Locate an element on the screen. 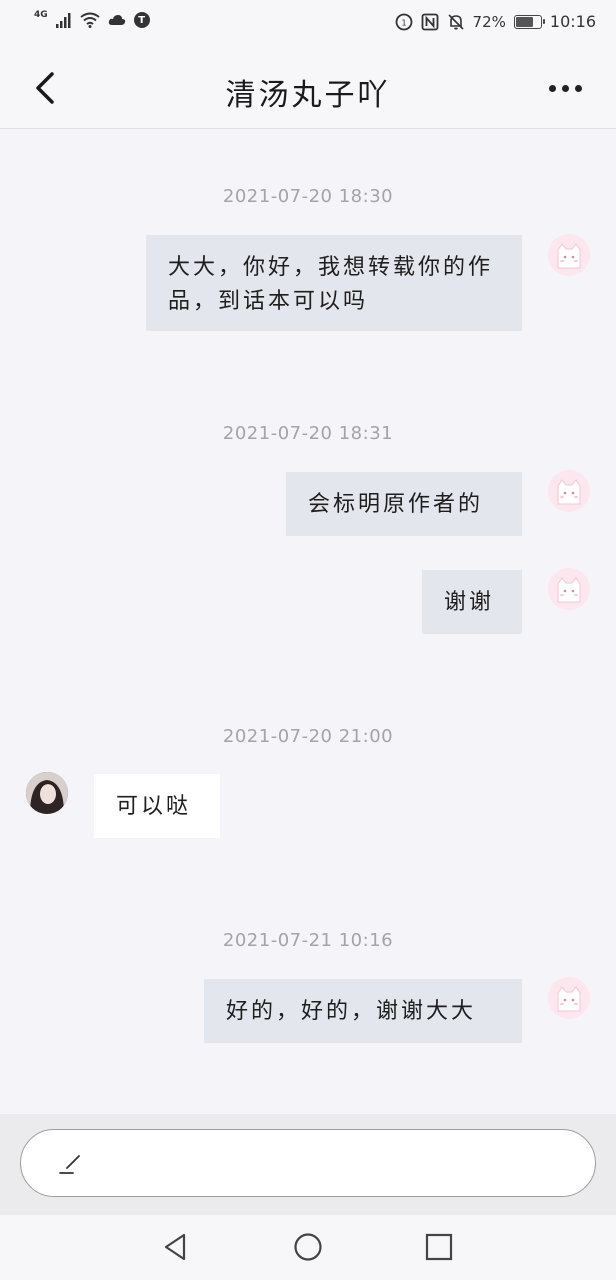  nav-back-button is located at coordinates (176, 1247).